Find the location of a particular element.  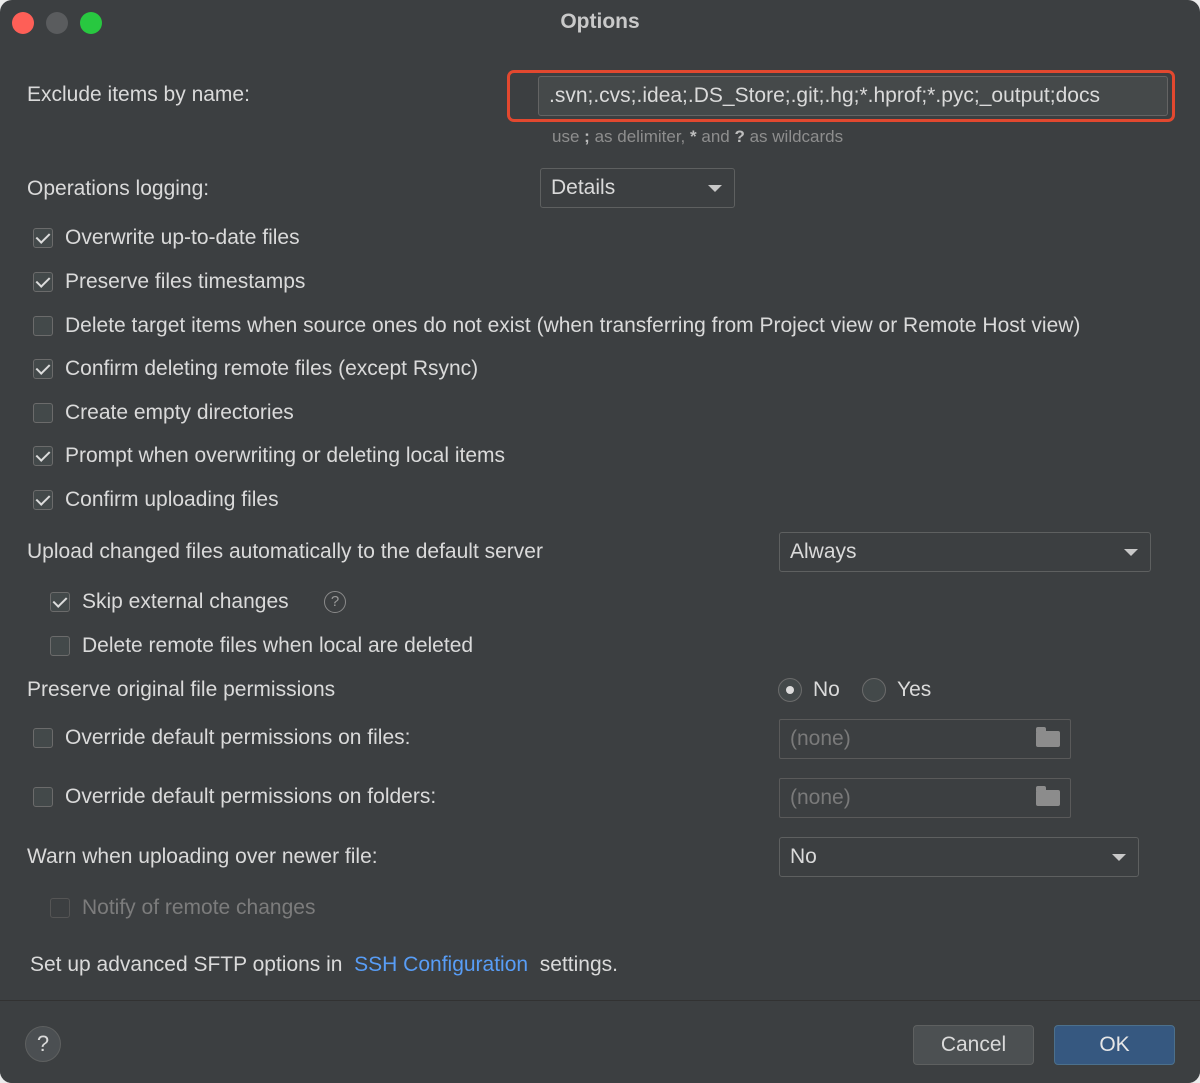

exclude-items-highlight is located at coordinates (841, 96).